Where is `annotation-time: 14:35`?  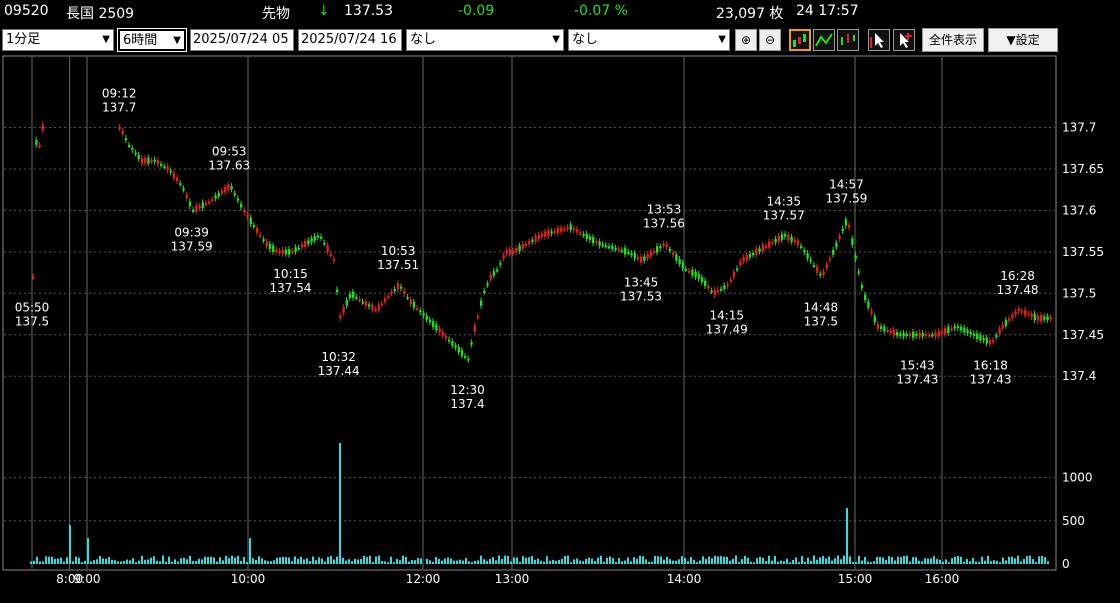
annotation-time: 14:35 is located at coordinates (783, 201).